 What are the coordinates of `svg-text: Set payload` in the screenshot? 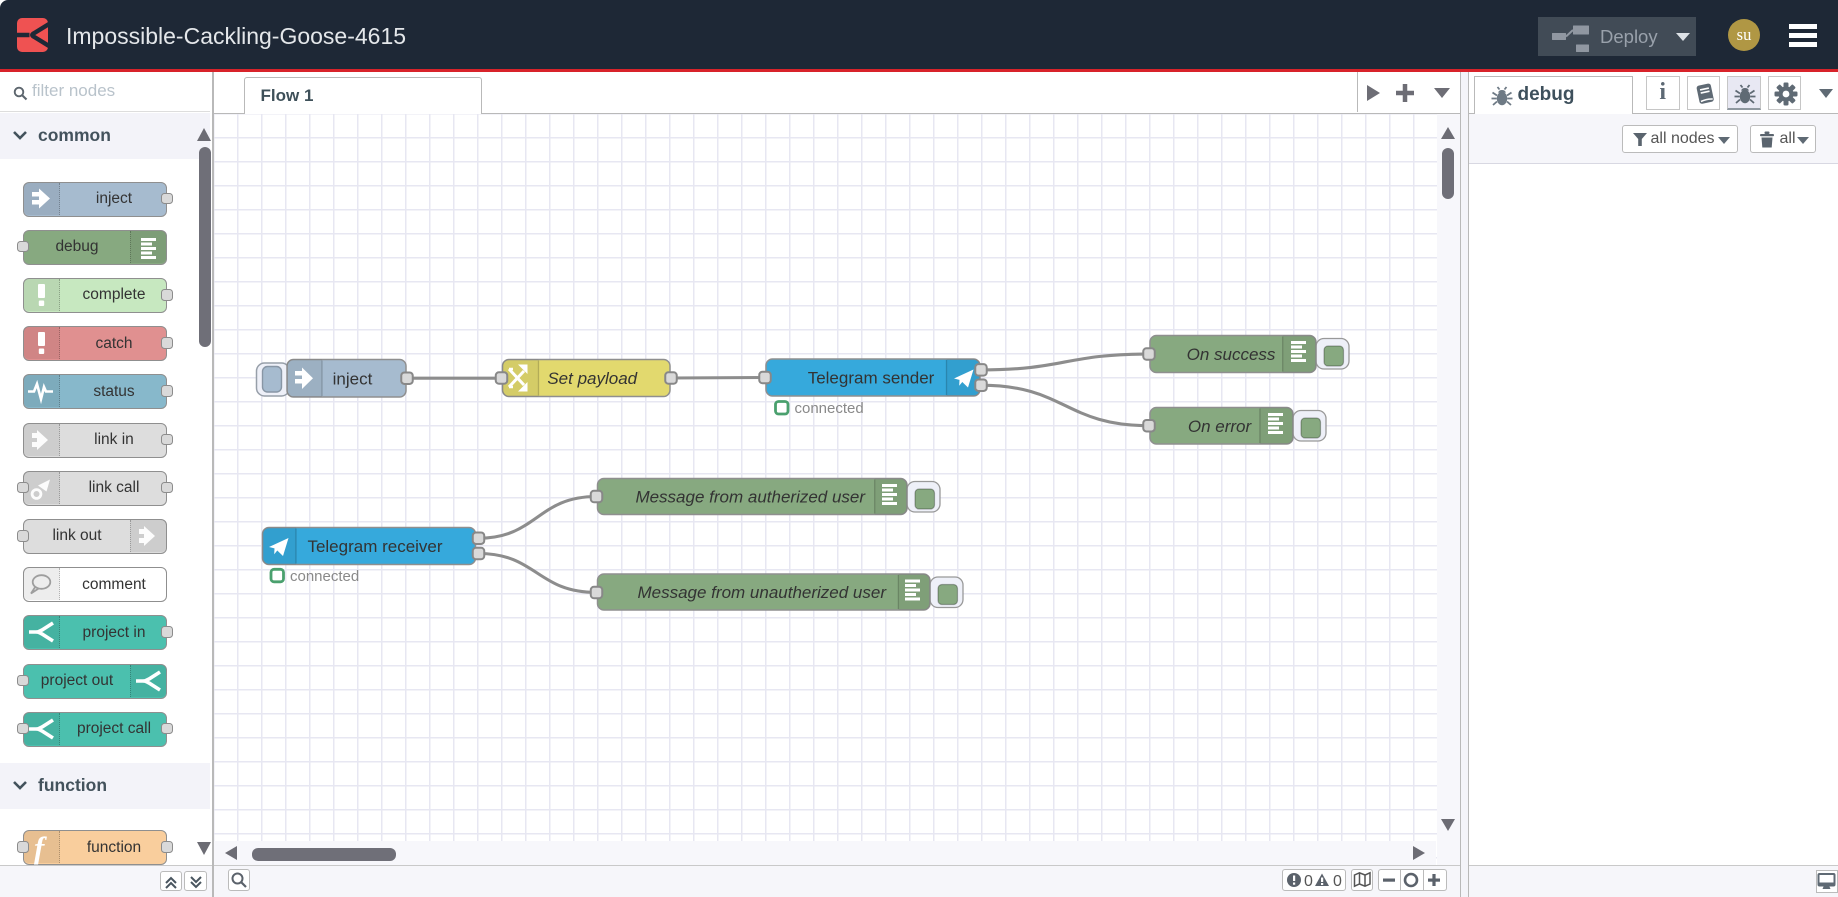 It's located at (592, 378).